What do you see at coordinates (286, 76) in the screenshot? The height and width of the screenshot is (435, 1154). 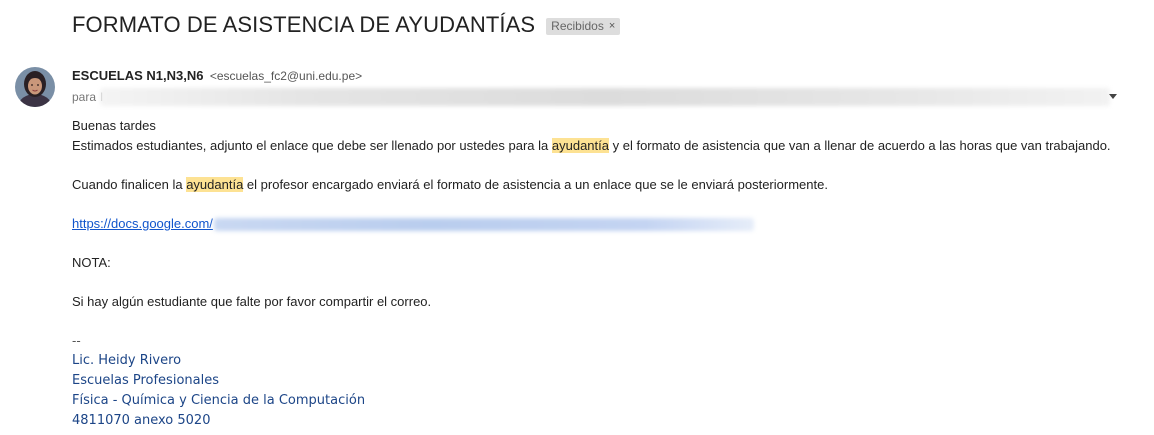 I see `sender-email: <escuelas_fc2@uni.edu.pe>` at bounding box center [286, 76].